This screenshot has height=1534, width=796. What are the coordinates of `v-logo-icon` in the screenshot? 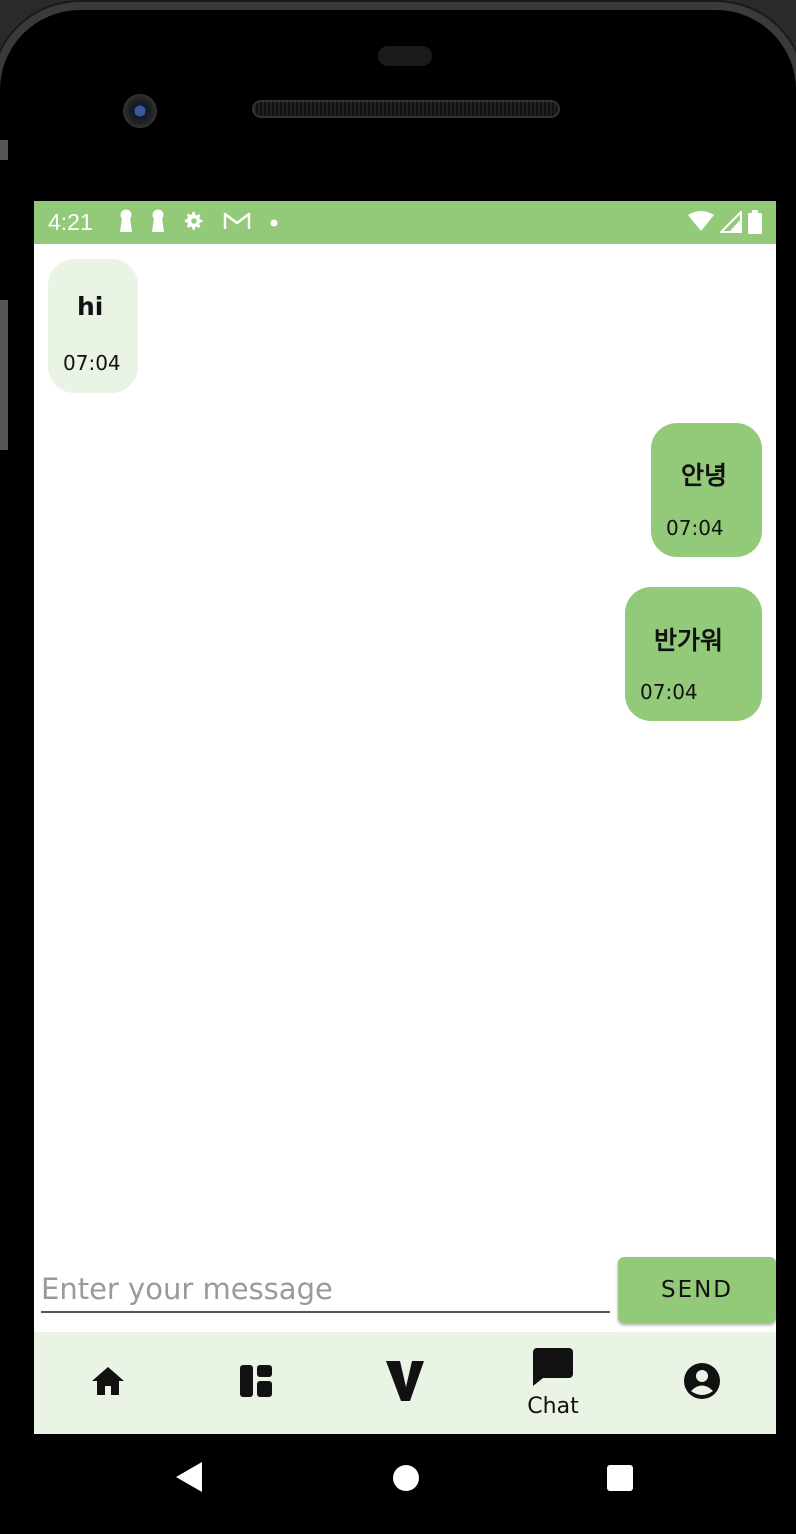 It's located at (405, 1383).